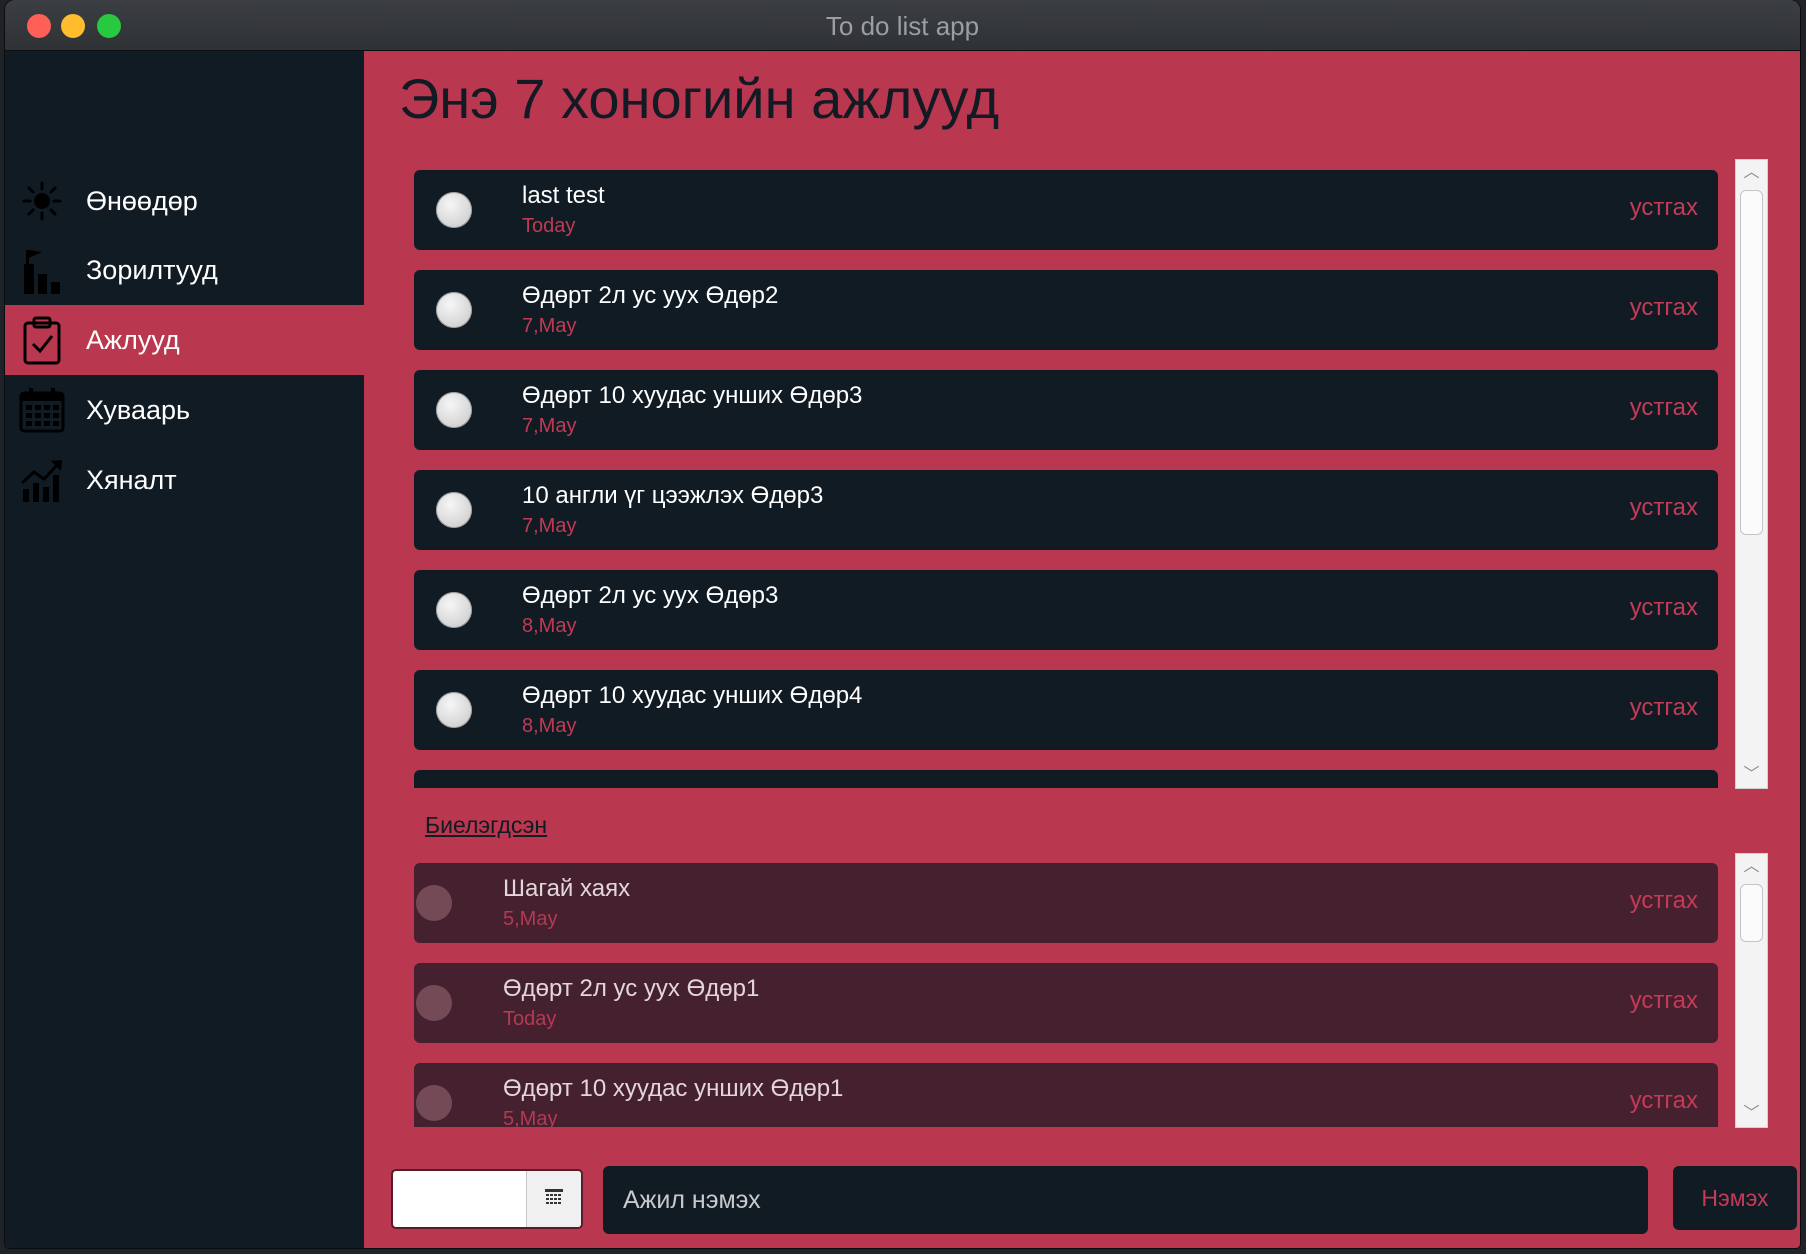 The image size is (1806, 1254). I want to click on sidebar-item-label: Өнөөдөр, so click(142, 200).